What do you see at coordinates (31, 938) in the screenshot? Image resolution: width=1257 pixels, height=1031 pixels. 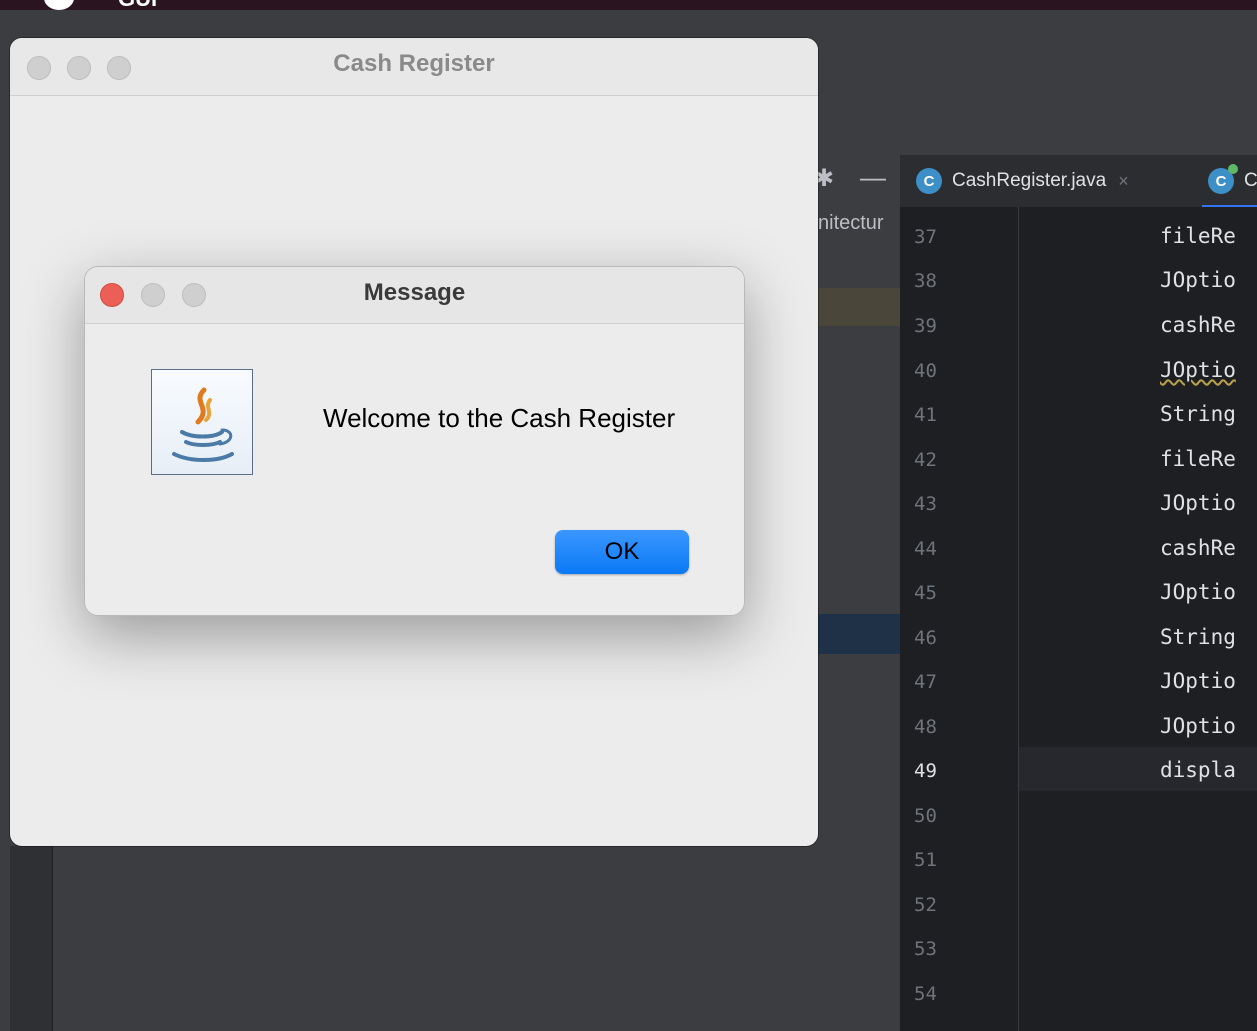 I see `ide-side-strip` at bounding box center [31, 938].